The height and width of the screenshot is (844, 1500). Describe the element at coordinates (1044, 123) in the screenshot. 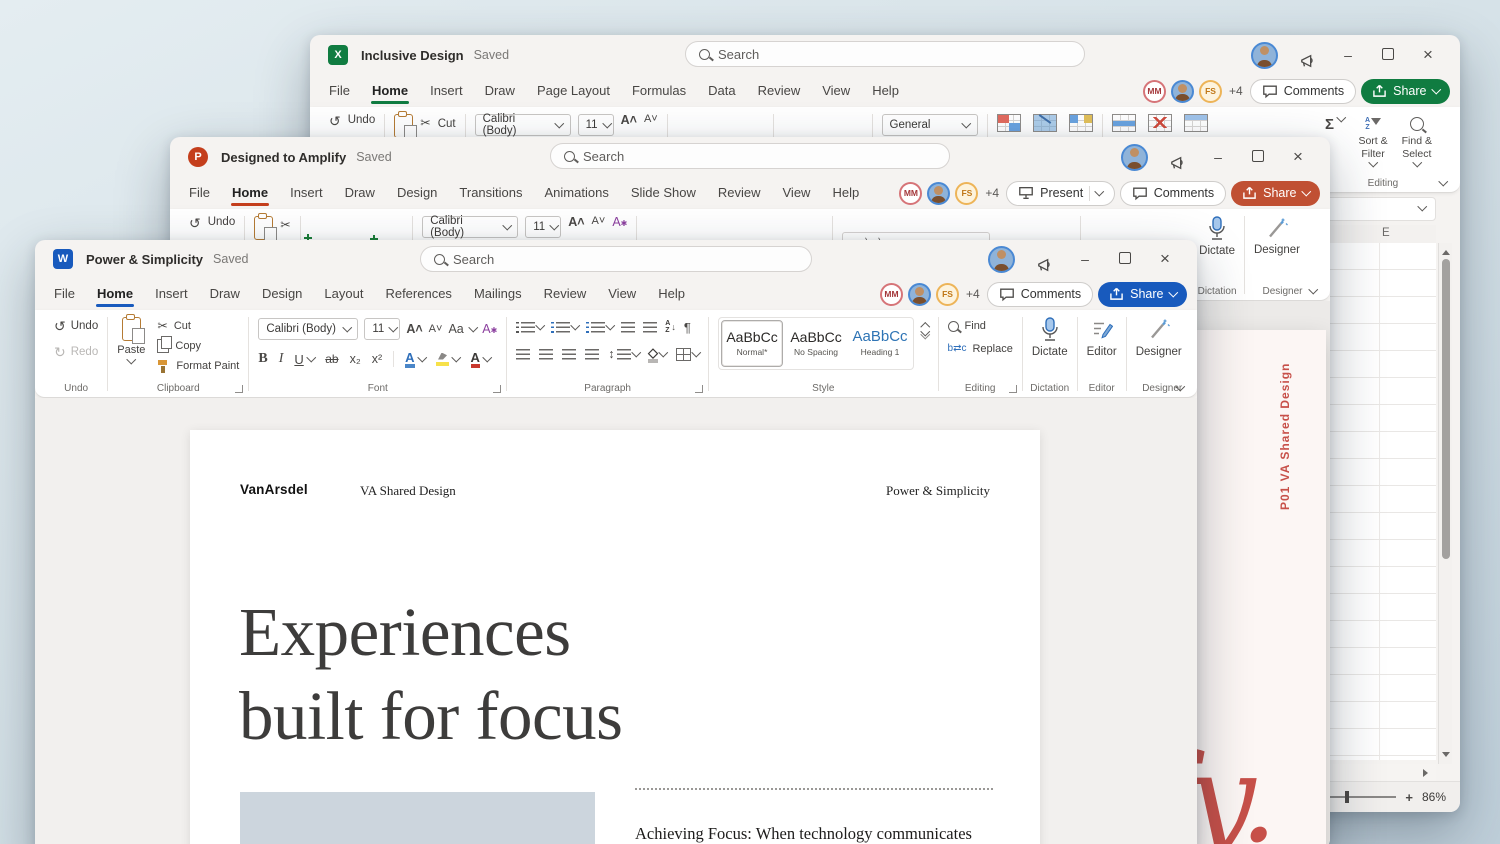

I see `format-as-table-icon` at that location.